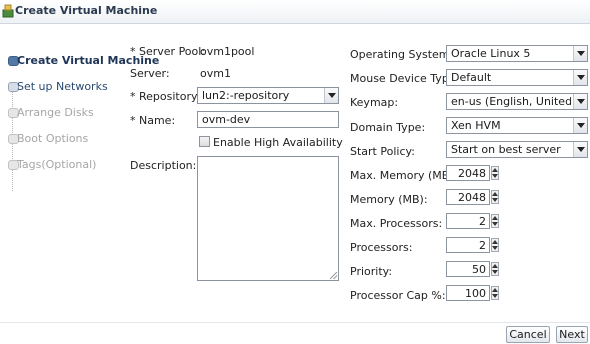 The width and height of the screenshot is (590, 344). I want to click on priority-input: 50, so click(468, 269).